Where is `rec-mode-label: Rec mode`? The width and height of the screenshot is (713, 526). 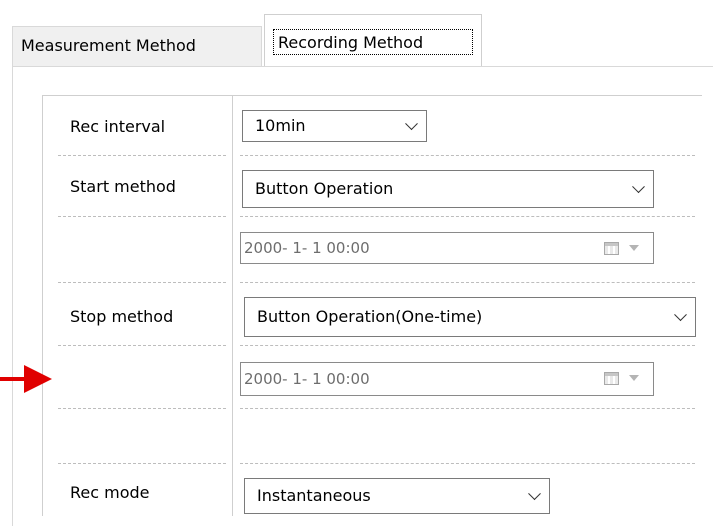
rec-mode-label: Rec mode is located at coordinates (110, 492).